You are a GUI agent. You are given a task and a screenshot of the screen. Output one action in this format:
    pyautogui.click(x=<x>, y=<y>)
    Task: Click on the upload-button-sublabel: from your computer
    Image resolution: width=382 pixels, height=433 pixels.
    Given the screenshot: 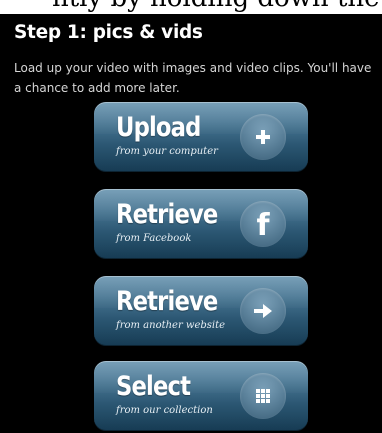 What is the action you would take?
    pyautogui.click(x=167, y=151)
    